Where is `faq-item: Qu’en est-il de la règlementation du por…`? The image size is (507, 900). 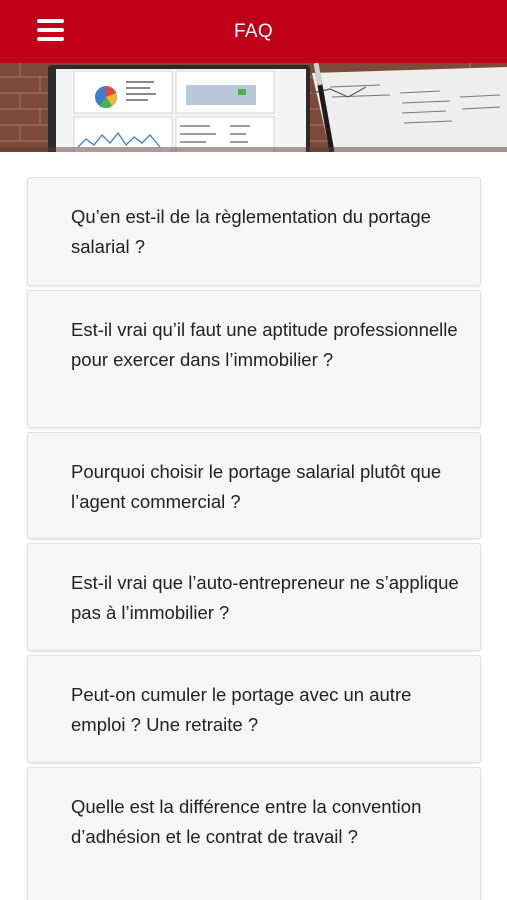
faq-item: Qu’en est-il de la règlementation du por… is located at coordinates (254, 231).